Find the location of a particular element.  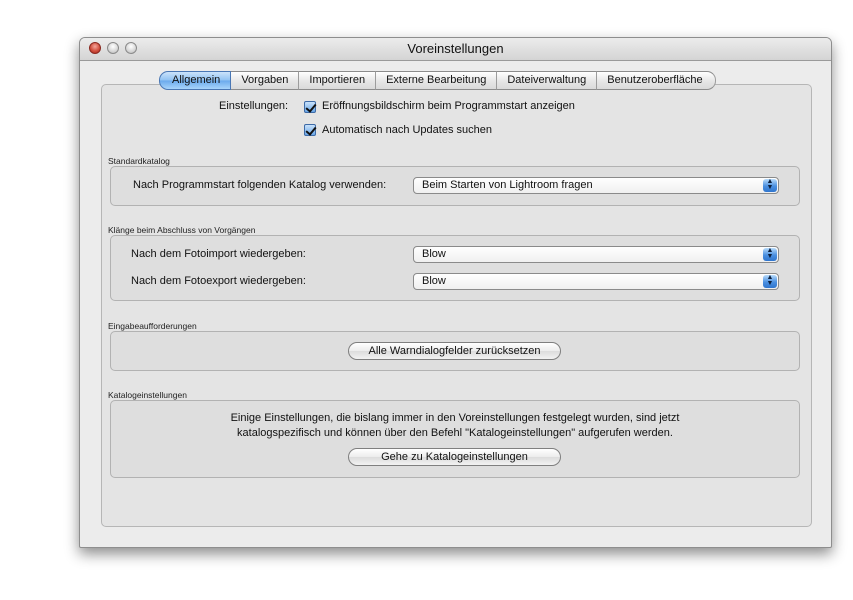

startup-screen-checkbox is located at coordinates (310, 107).